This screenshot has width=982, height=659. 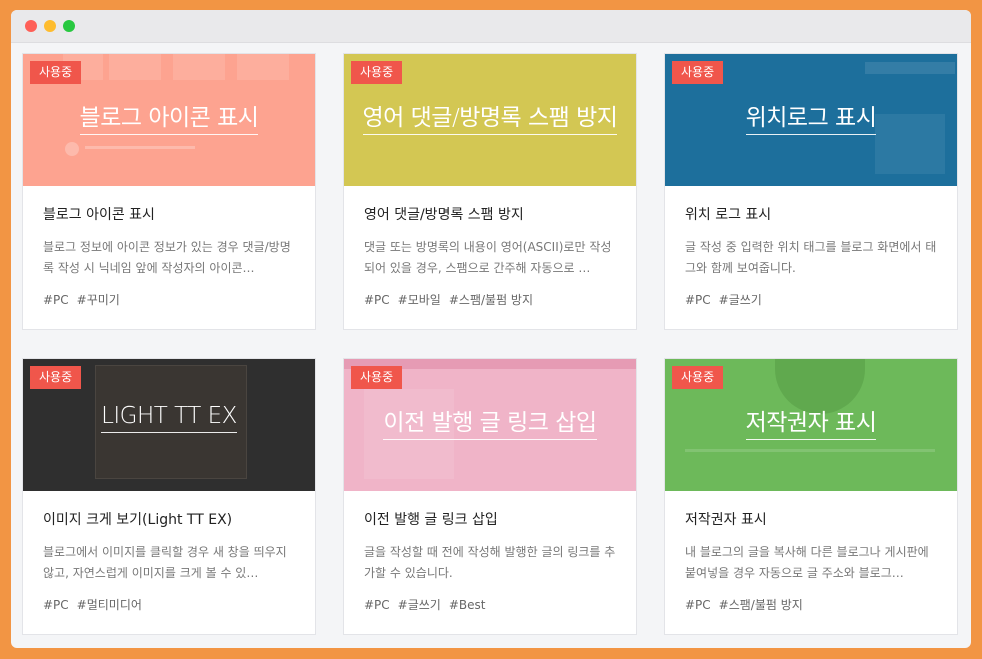 What do you see at coordinates (169, 215) in the screenshot?
I see `plugin-title: 블로그 아이콘 표시` at bounding box center [169, 215].